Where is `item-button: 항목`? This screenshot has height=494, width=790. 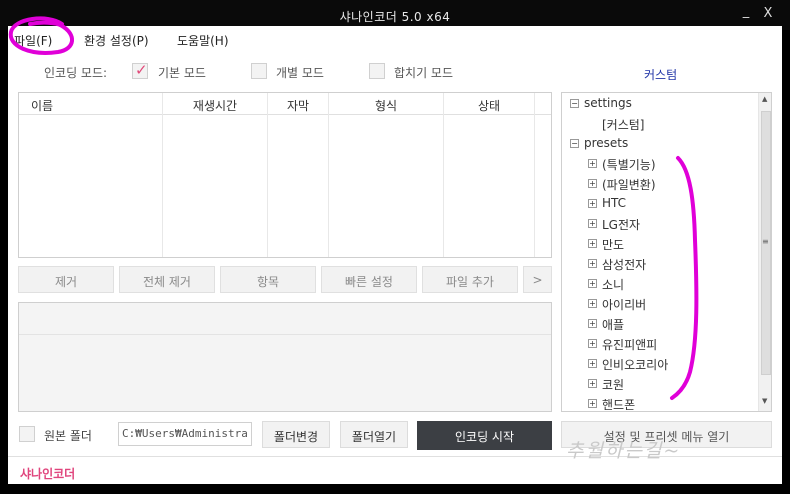
item-button: 항목 is located at coordinates (268, 279).